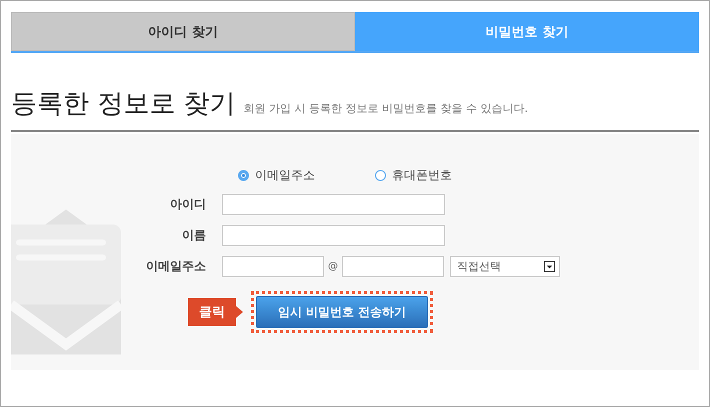 This screenshot has width=710, height=407. What do you see at coordinates (422, 175) in the screenshot?
I see `radio-label: 휴대폰번호` at bounding box center [422, 175].